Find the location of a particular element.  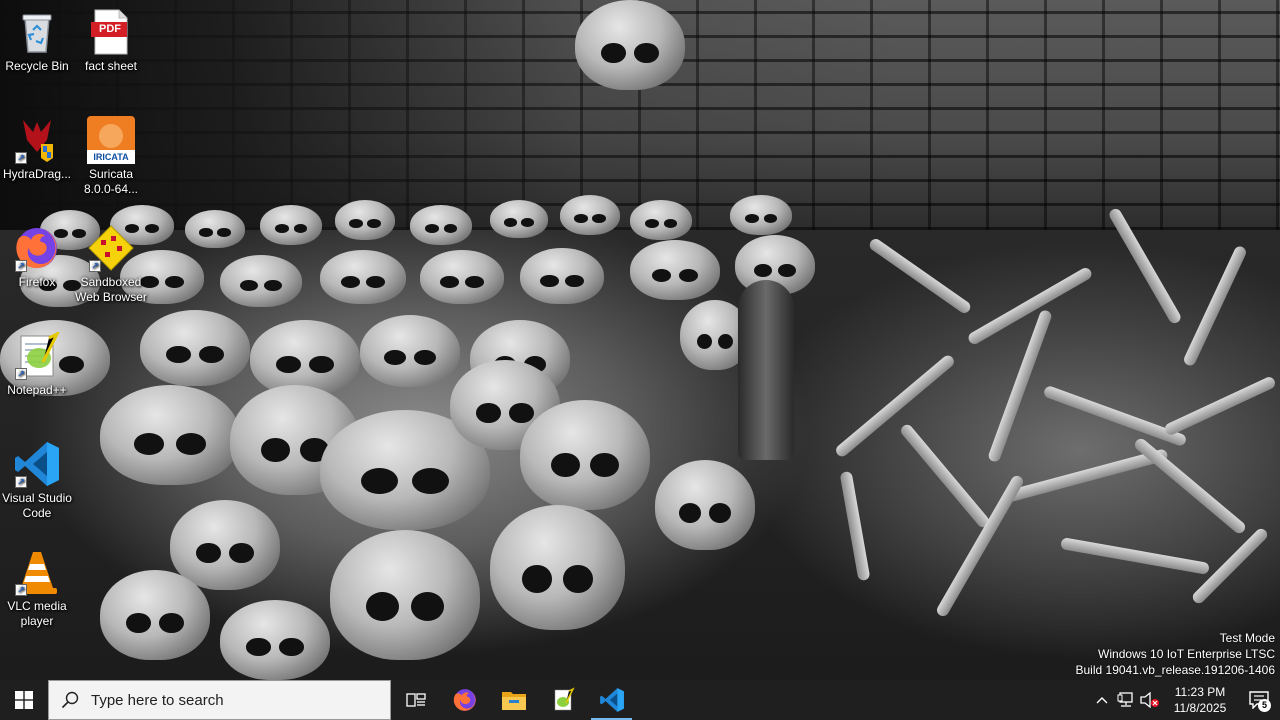

windows-logo-icon is located at coordinates (24, 700).